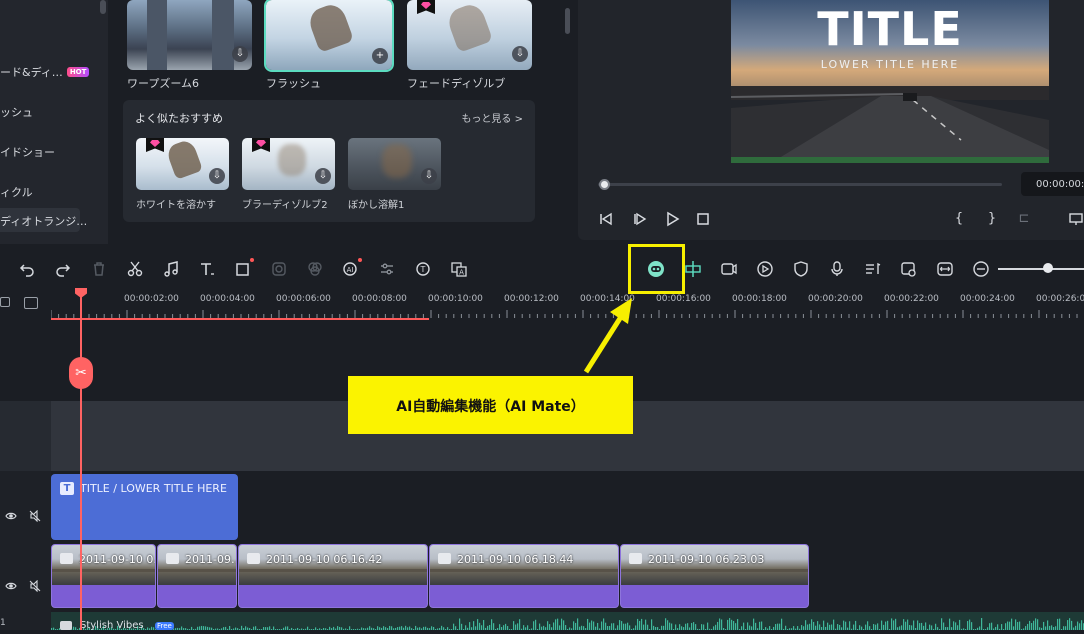  What do you see at coordinates (164, 626) in the screenshot?
I see `free-badge: Free` at bounding box center [164, 626].